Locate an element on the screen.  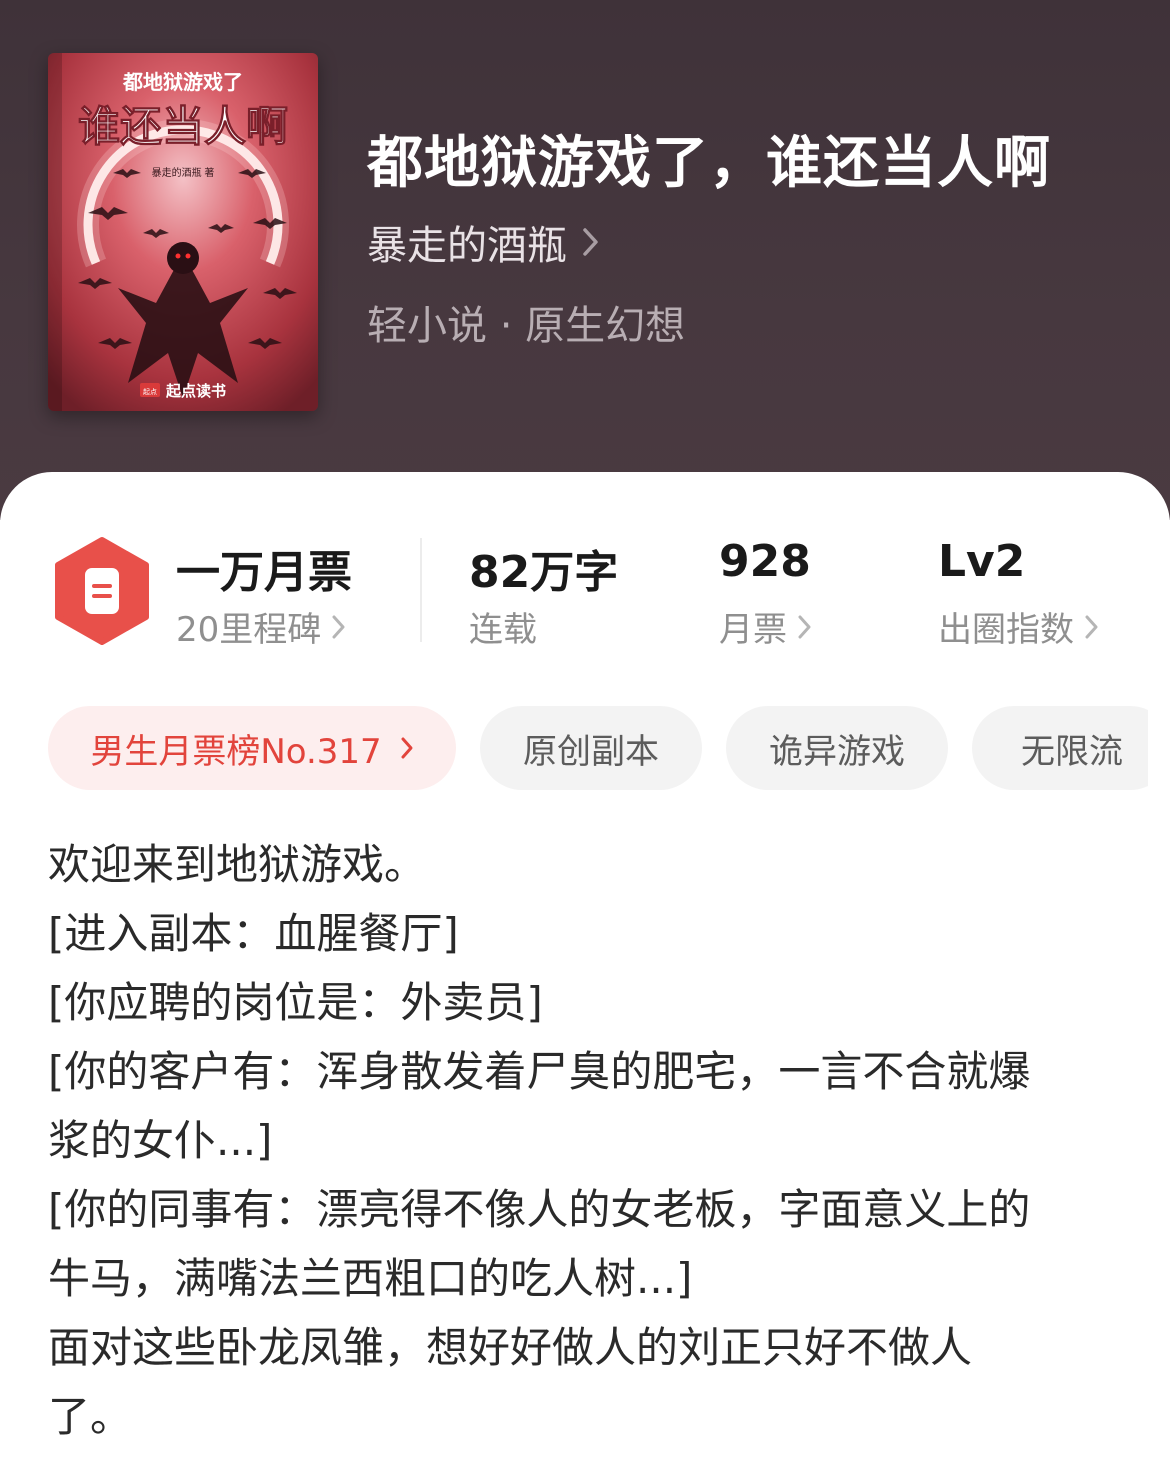
synopsis-line: [进入副本：血腥餐厅] is located at coordinates (253, 933).